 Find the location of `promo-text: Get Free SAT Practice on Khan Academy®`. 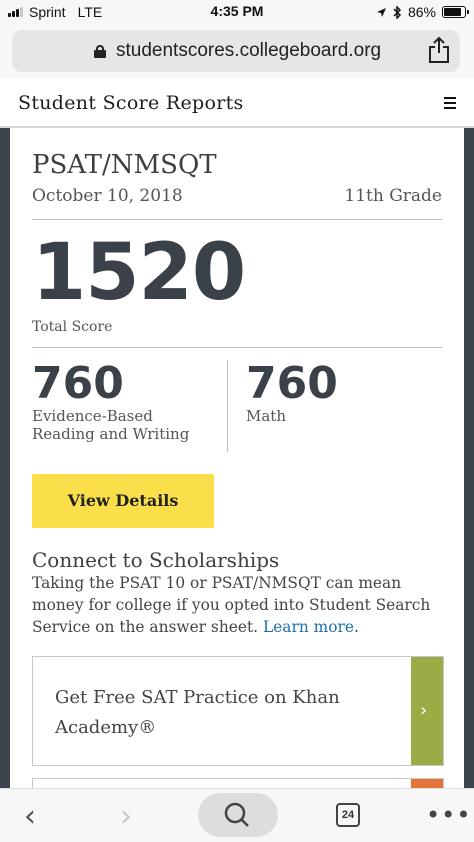

promo-text: Get Free SAT Practice on Khan Academy® is located at coordinates (215, 713).